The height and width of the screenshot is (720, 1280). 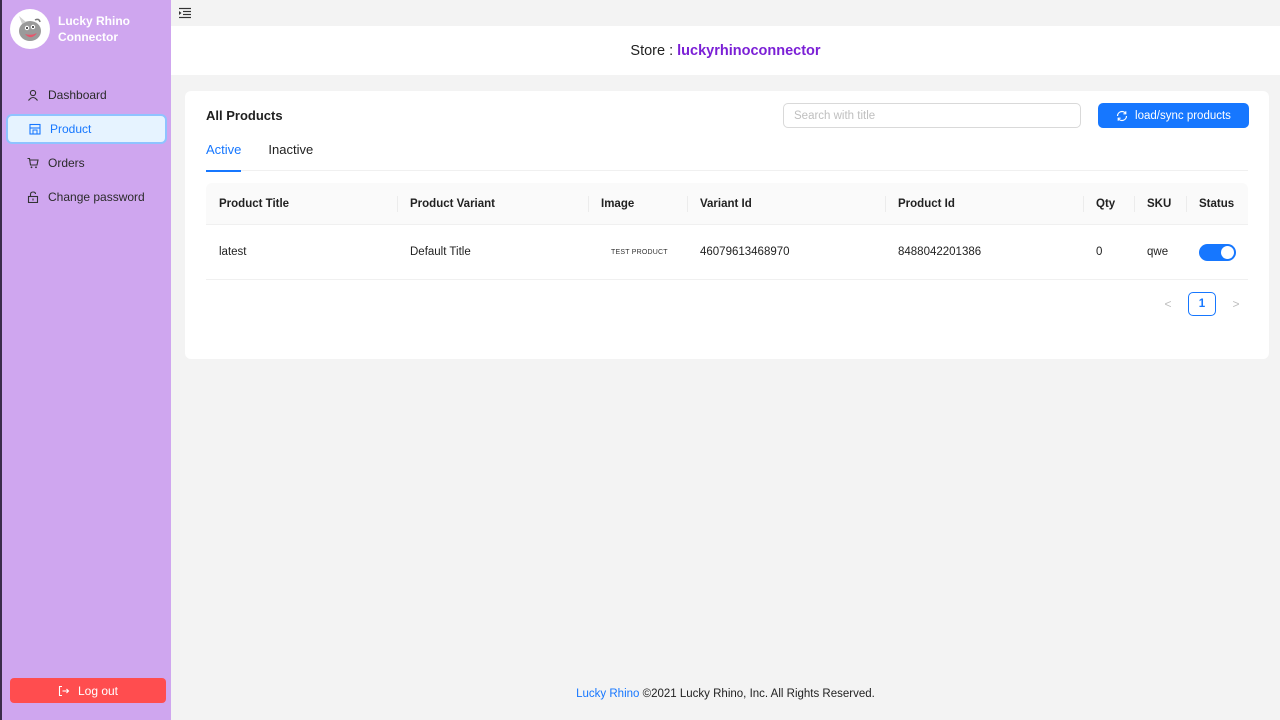 What do you see at coordinates (290, 155) in the screenshot?
I see `tab-inactive: Inactive` at bounding box center [290, 155].